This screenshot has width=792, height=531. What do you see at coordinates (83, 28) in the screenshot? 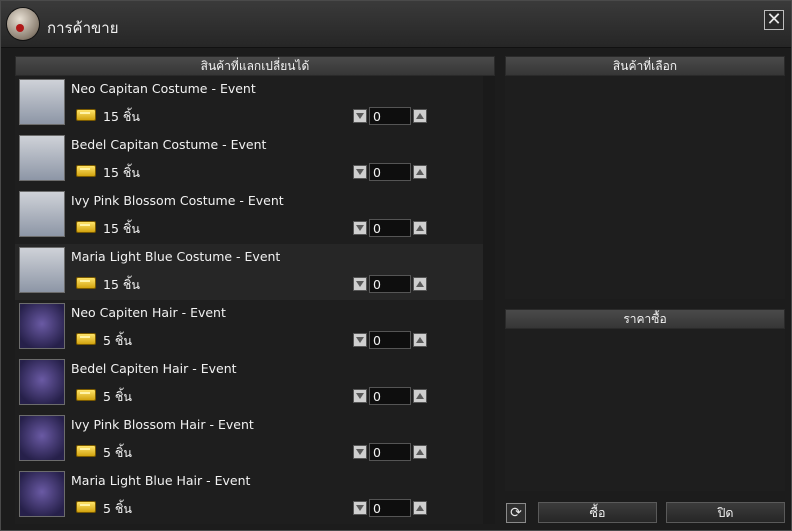
I see `window-title: การค้าขาย` at bounding box center [83, 28].